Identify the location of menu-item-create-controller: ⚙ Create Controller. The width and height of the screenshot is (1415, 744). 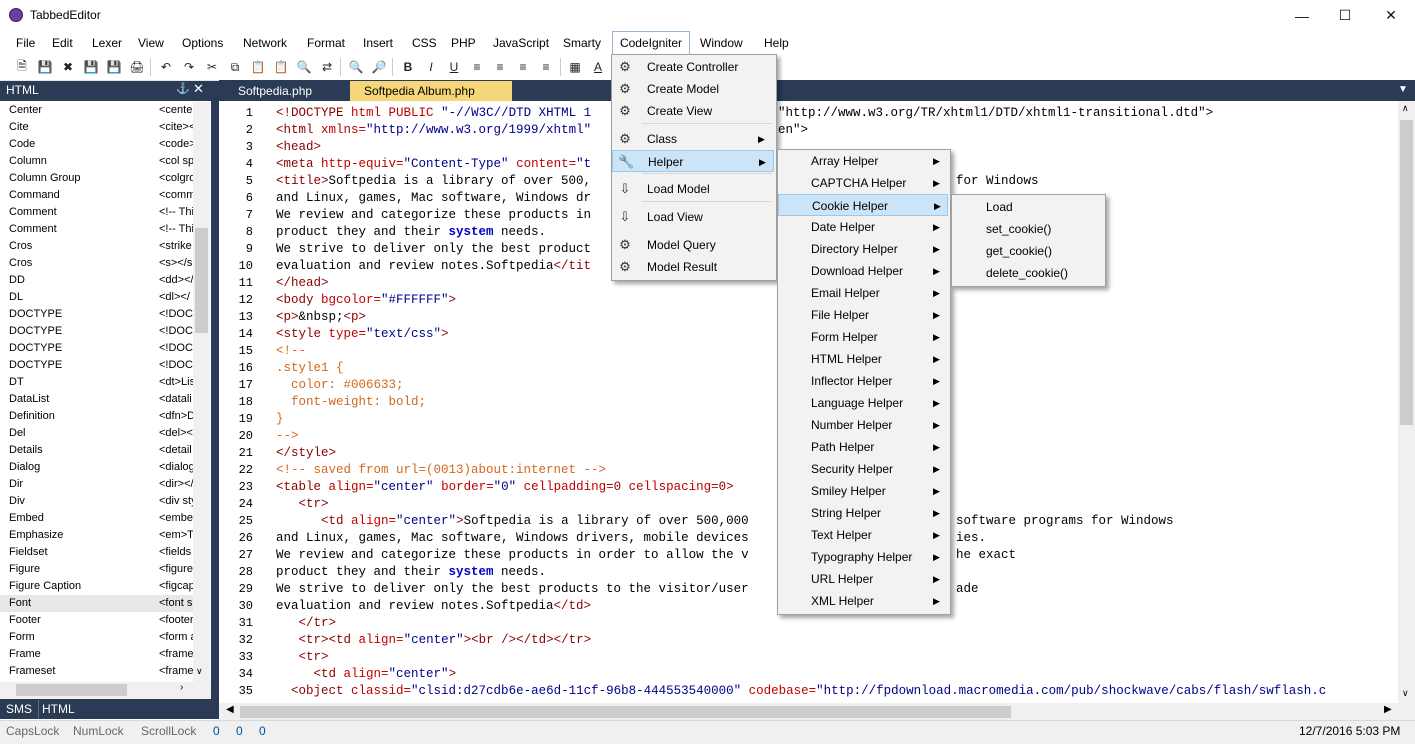
(693, 67).